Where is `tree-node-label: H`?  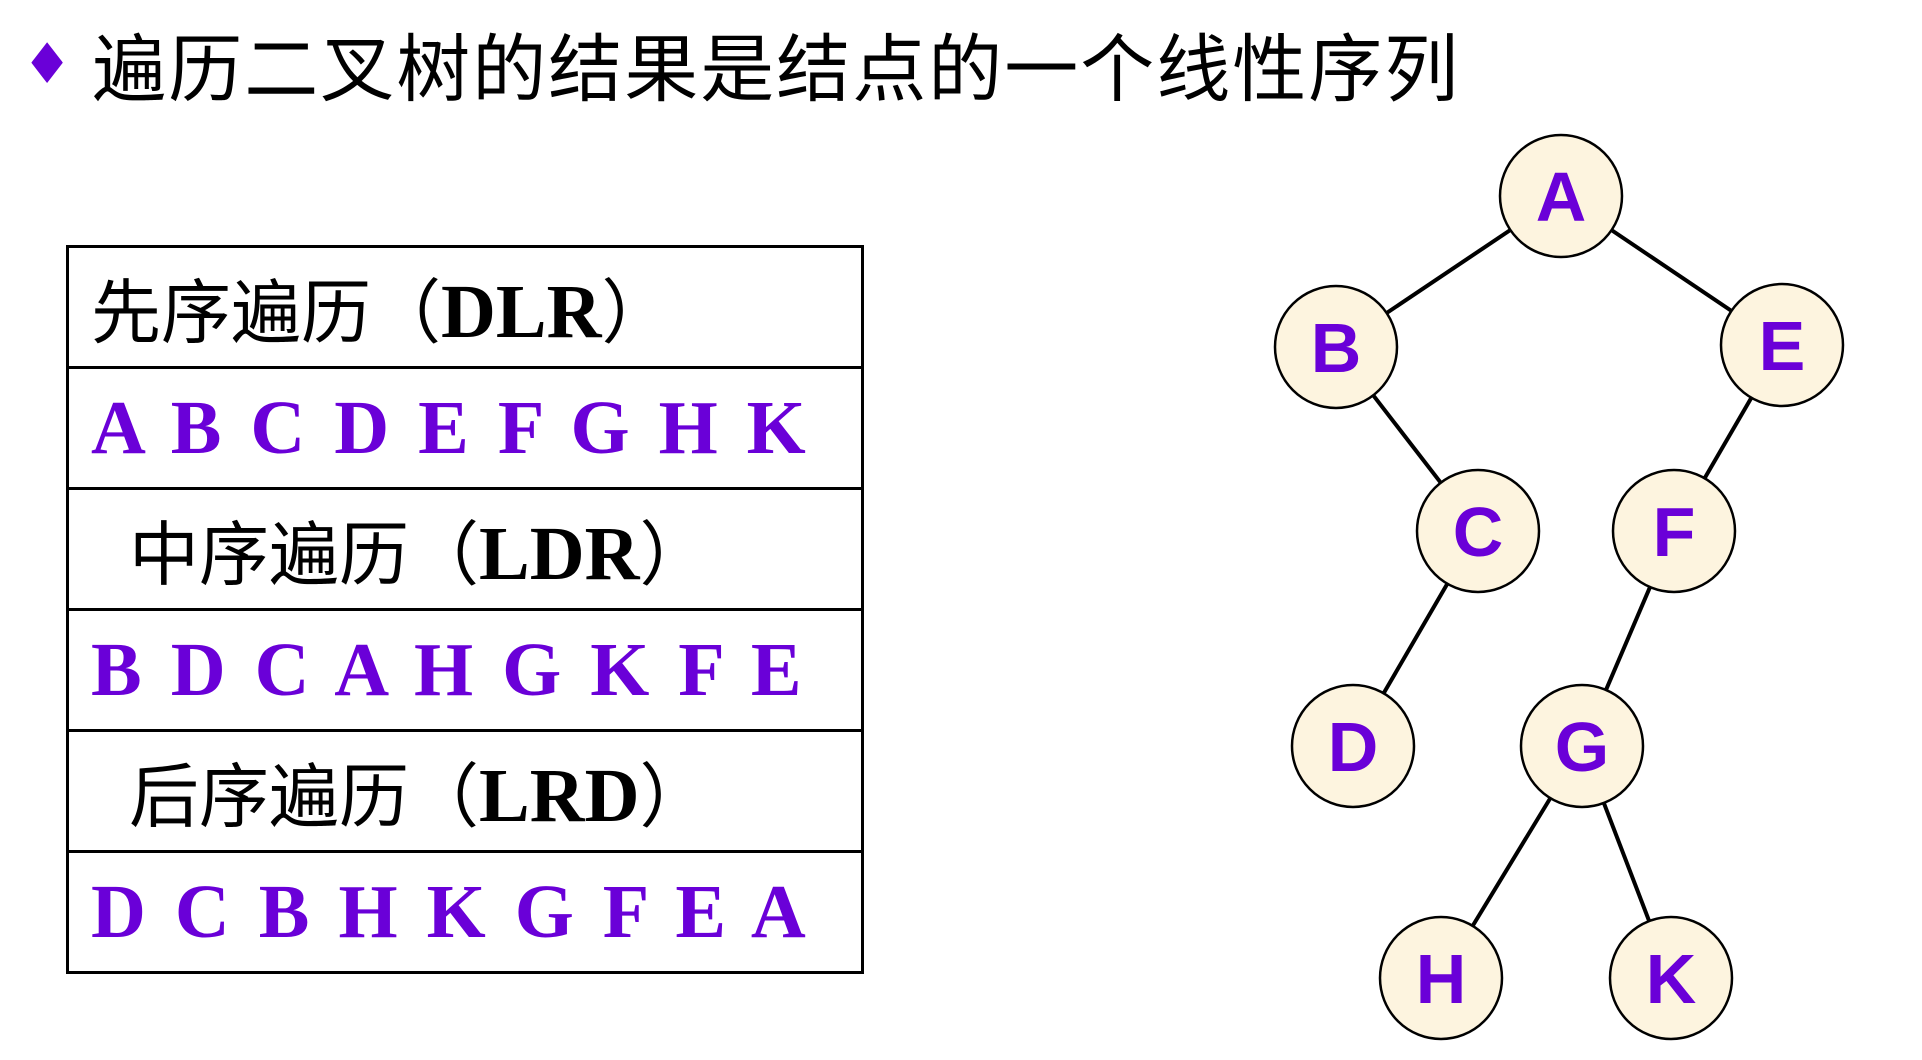
tree-node-label: H is located at coordinates (1441, 979).